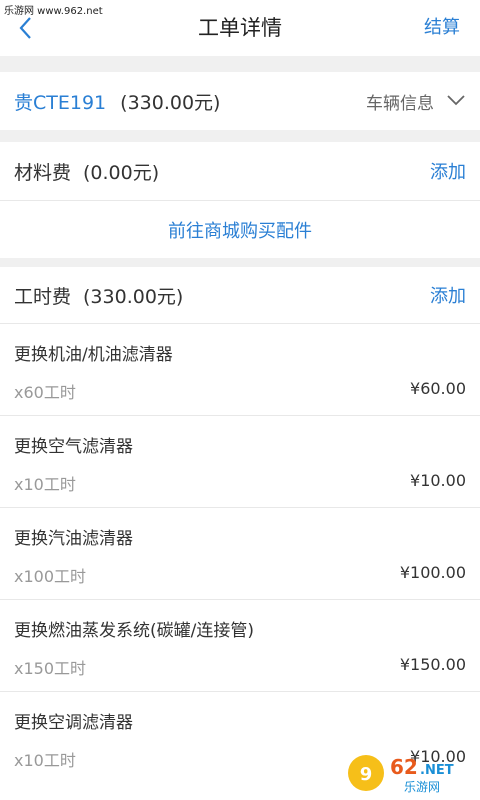  Describe the element at coordinates (450, 101) in the screenshot. I see `chevron-down-icon` at that location.